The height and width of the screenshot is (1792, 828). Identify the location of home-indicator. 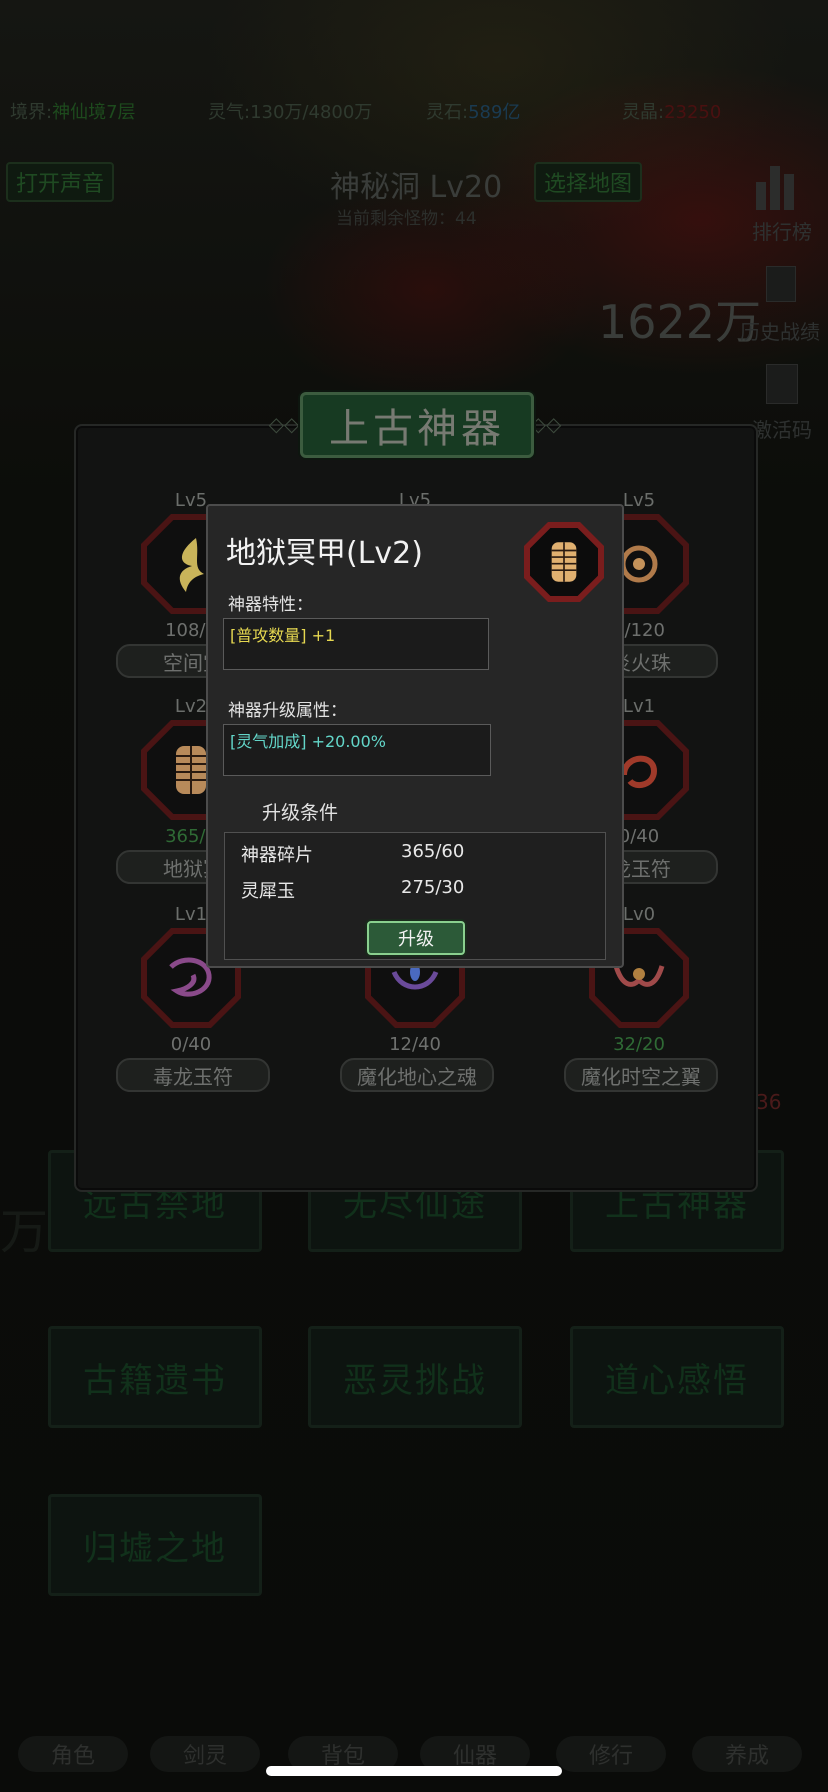
(414, 1771).